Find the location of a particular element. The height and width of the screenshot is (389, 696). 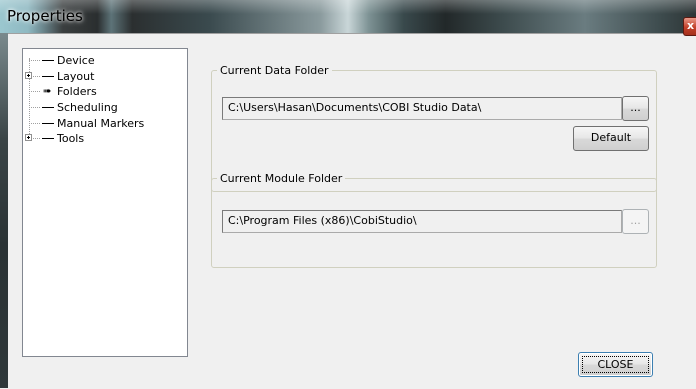

default-button: Default is located at coordinates (611, 138).